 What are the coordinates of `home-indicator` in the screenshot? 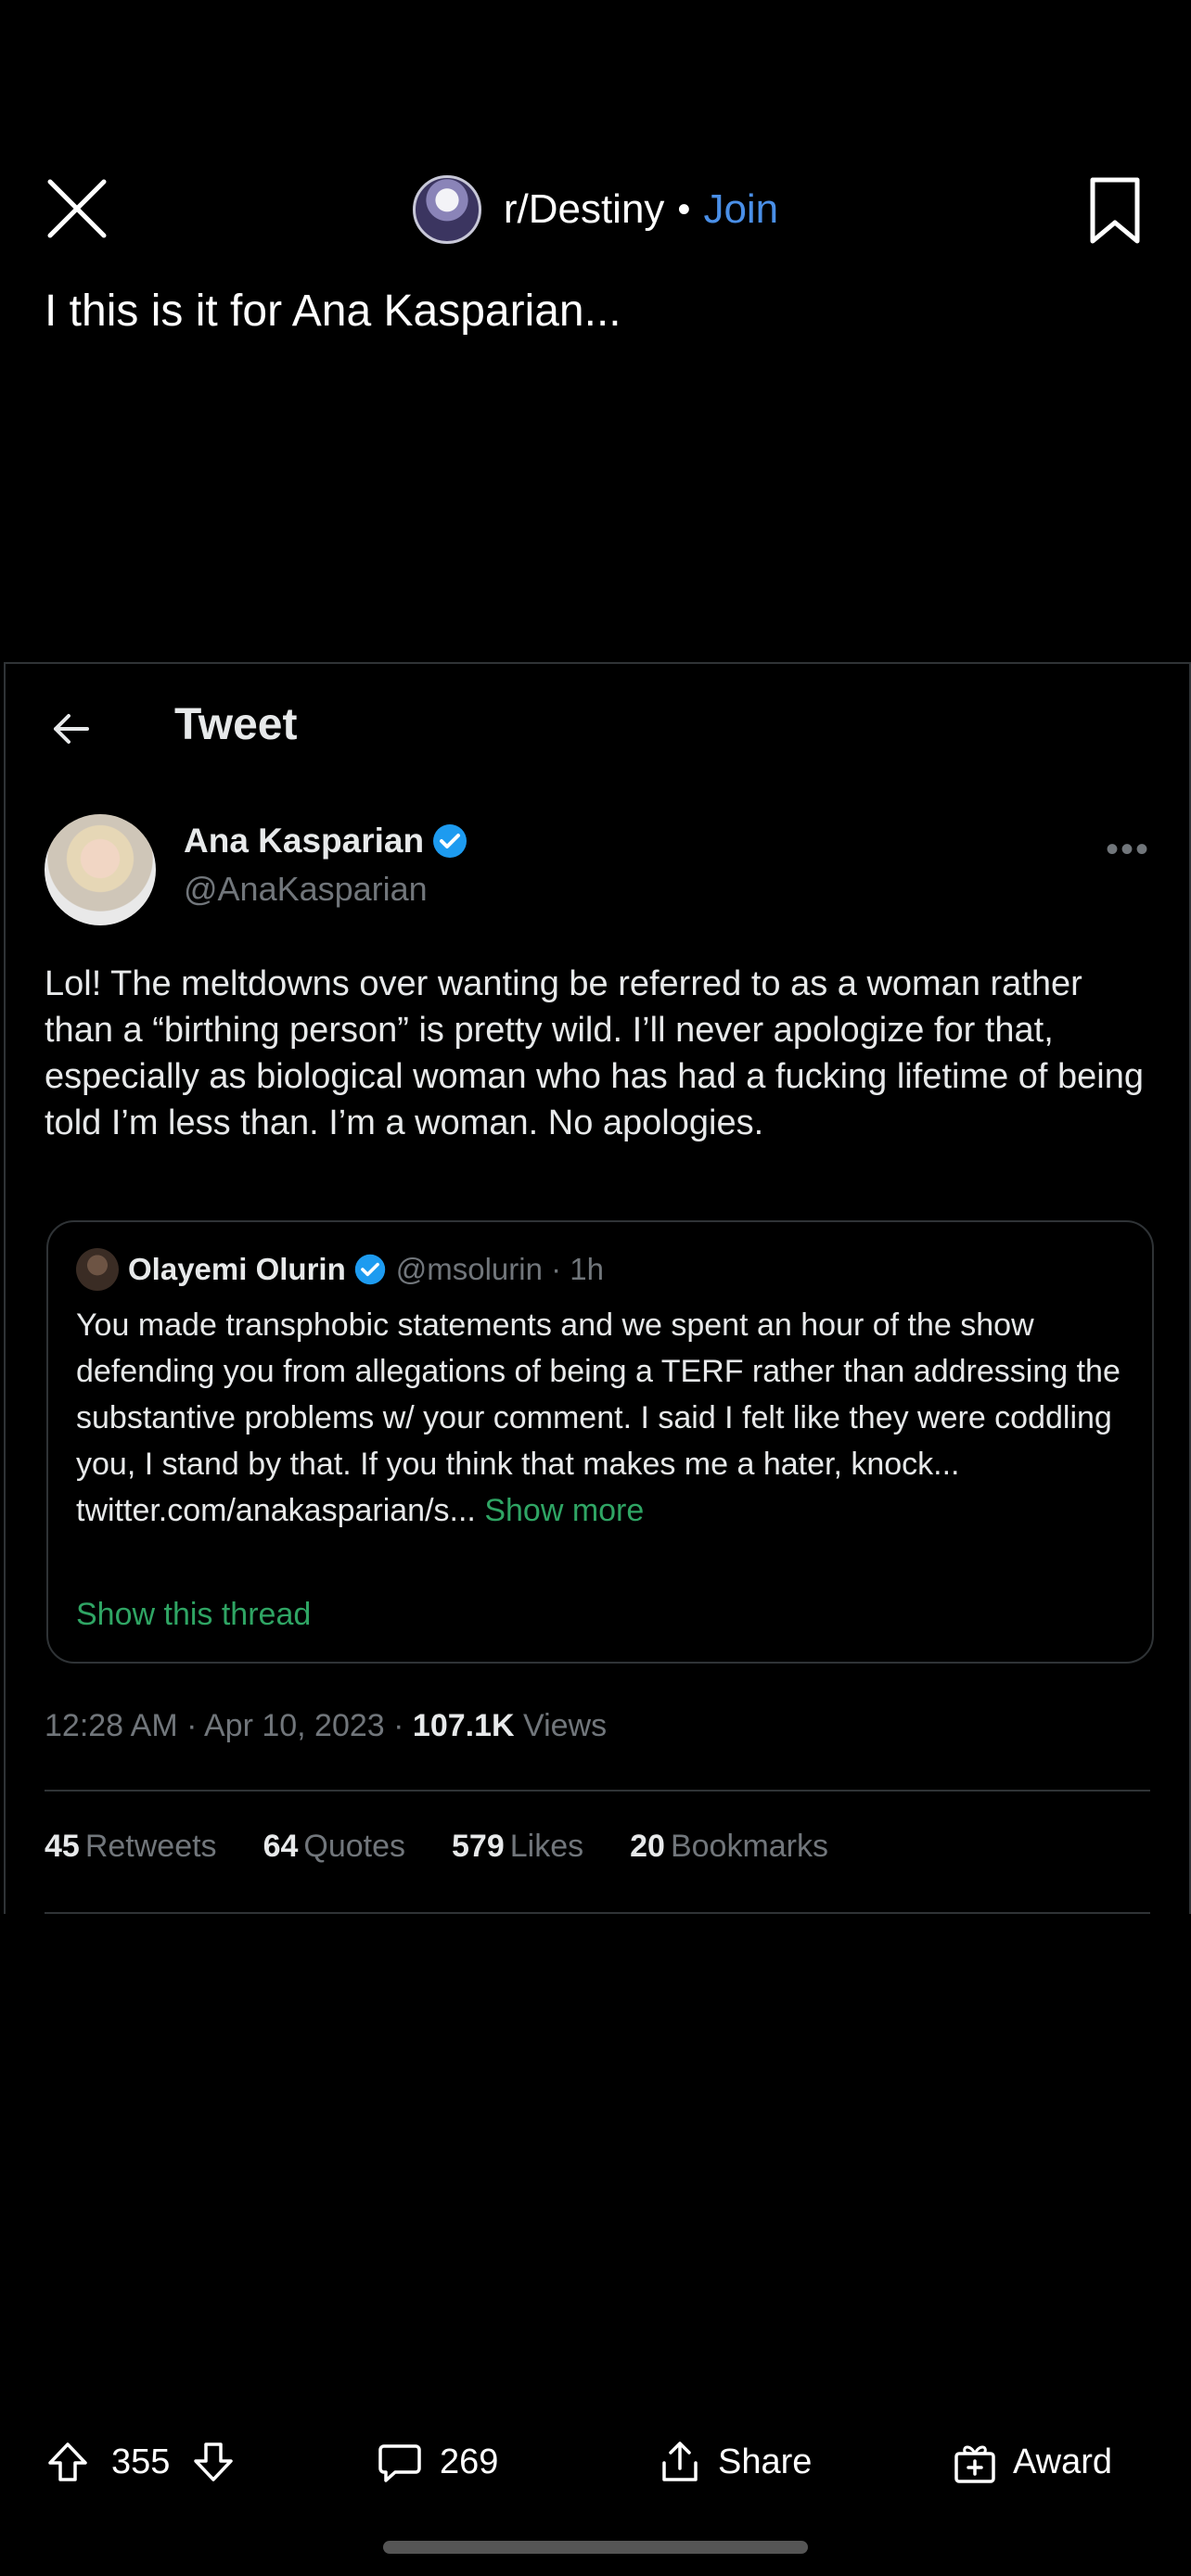 It's located at (595, 2547).